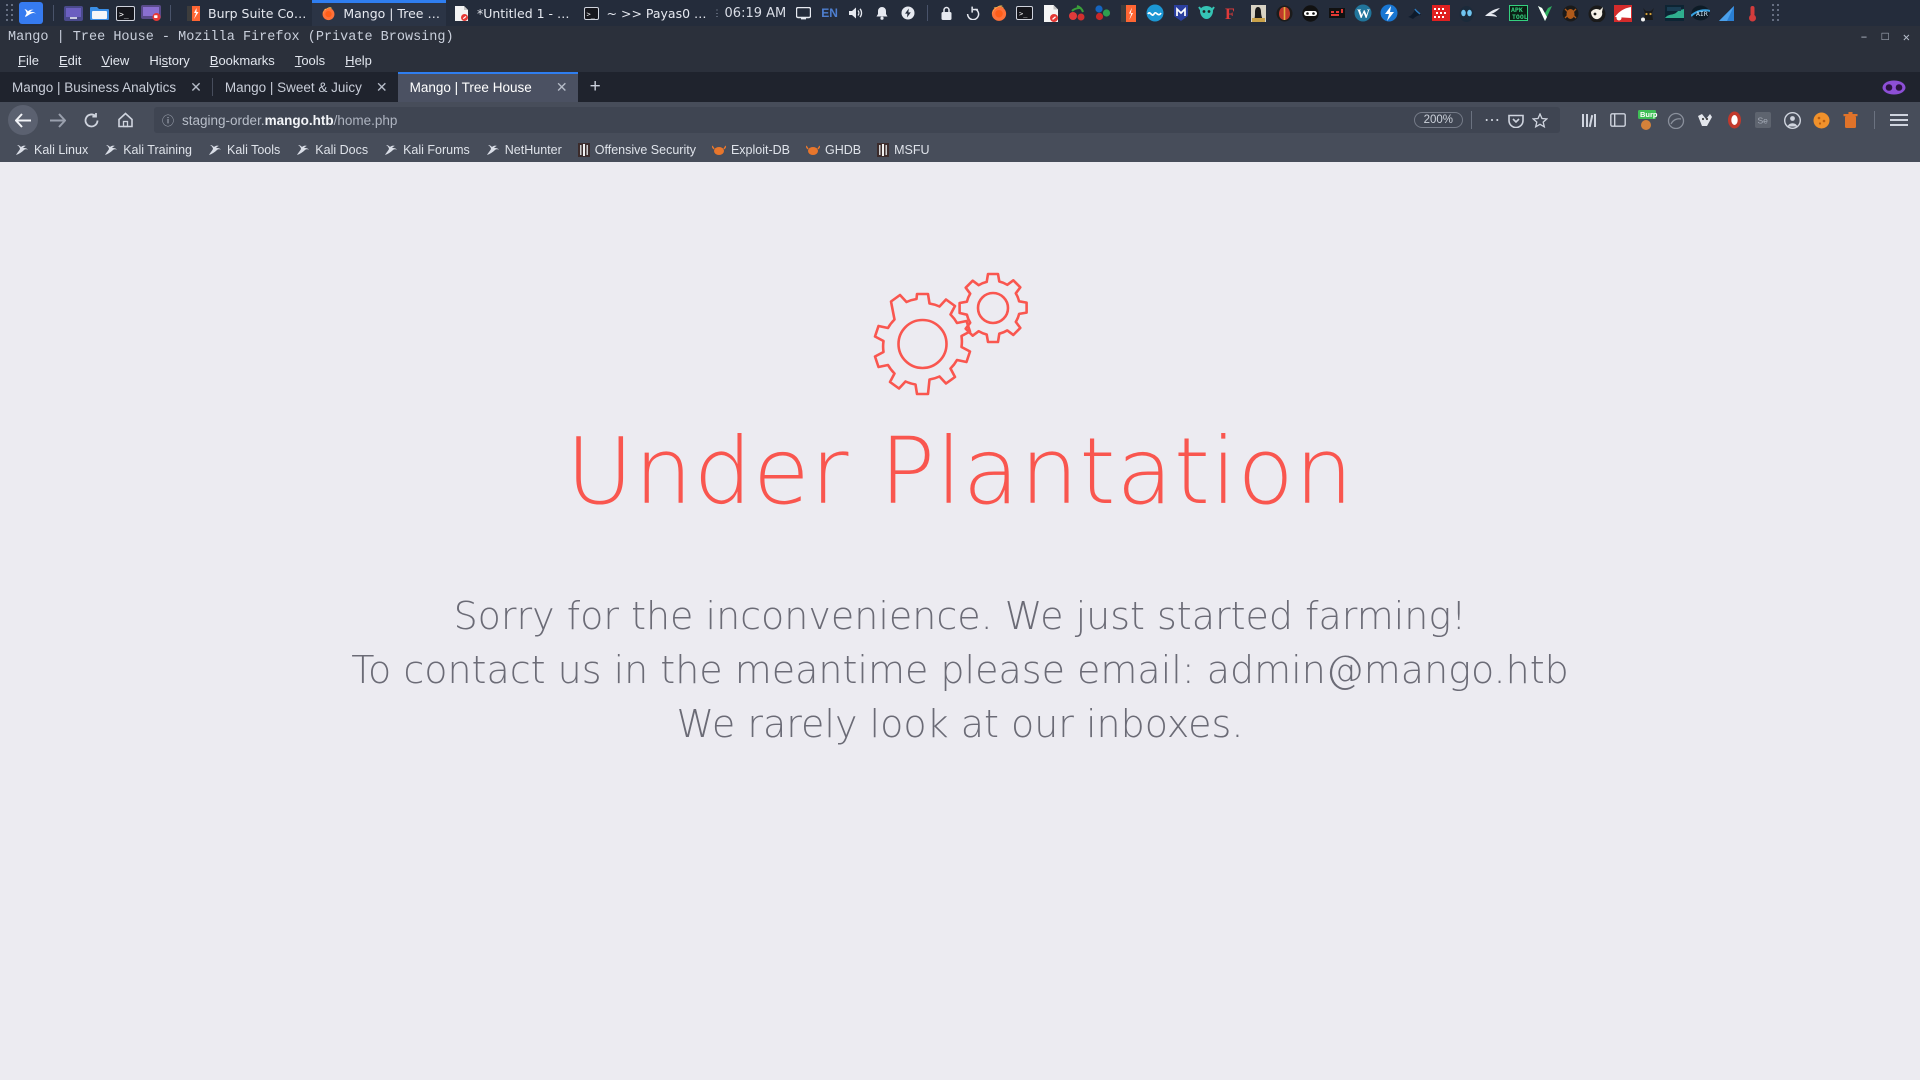 The width and height of the screenshot is (1920, 1080). What do you see at coordinates (1705, 120) in the screenshot?
I see `foxyproxy-icon` at bounding box center [1705, 120].